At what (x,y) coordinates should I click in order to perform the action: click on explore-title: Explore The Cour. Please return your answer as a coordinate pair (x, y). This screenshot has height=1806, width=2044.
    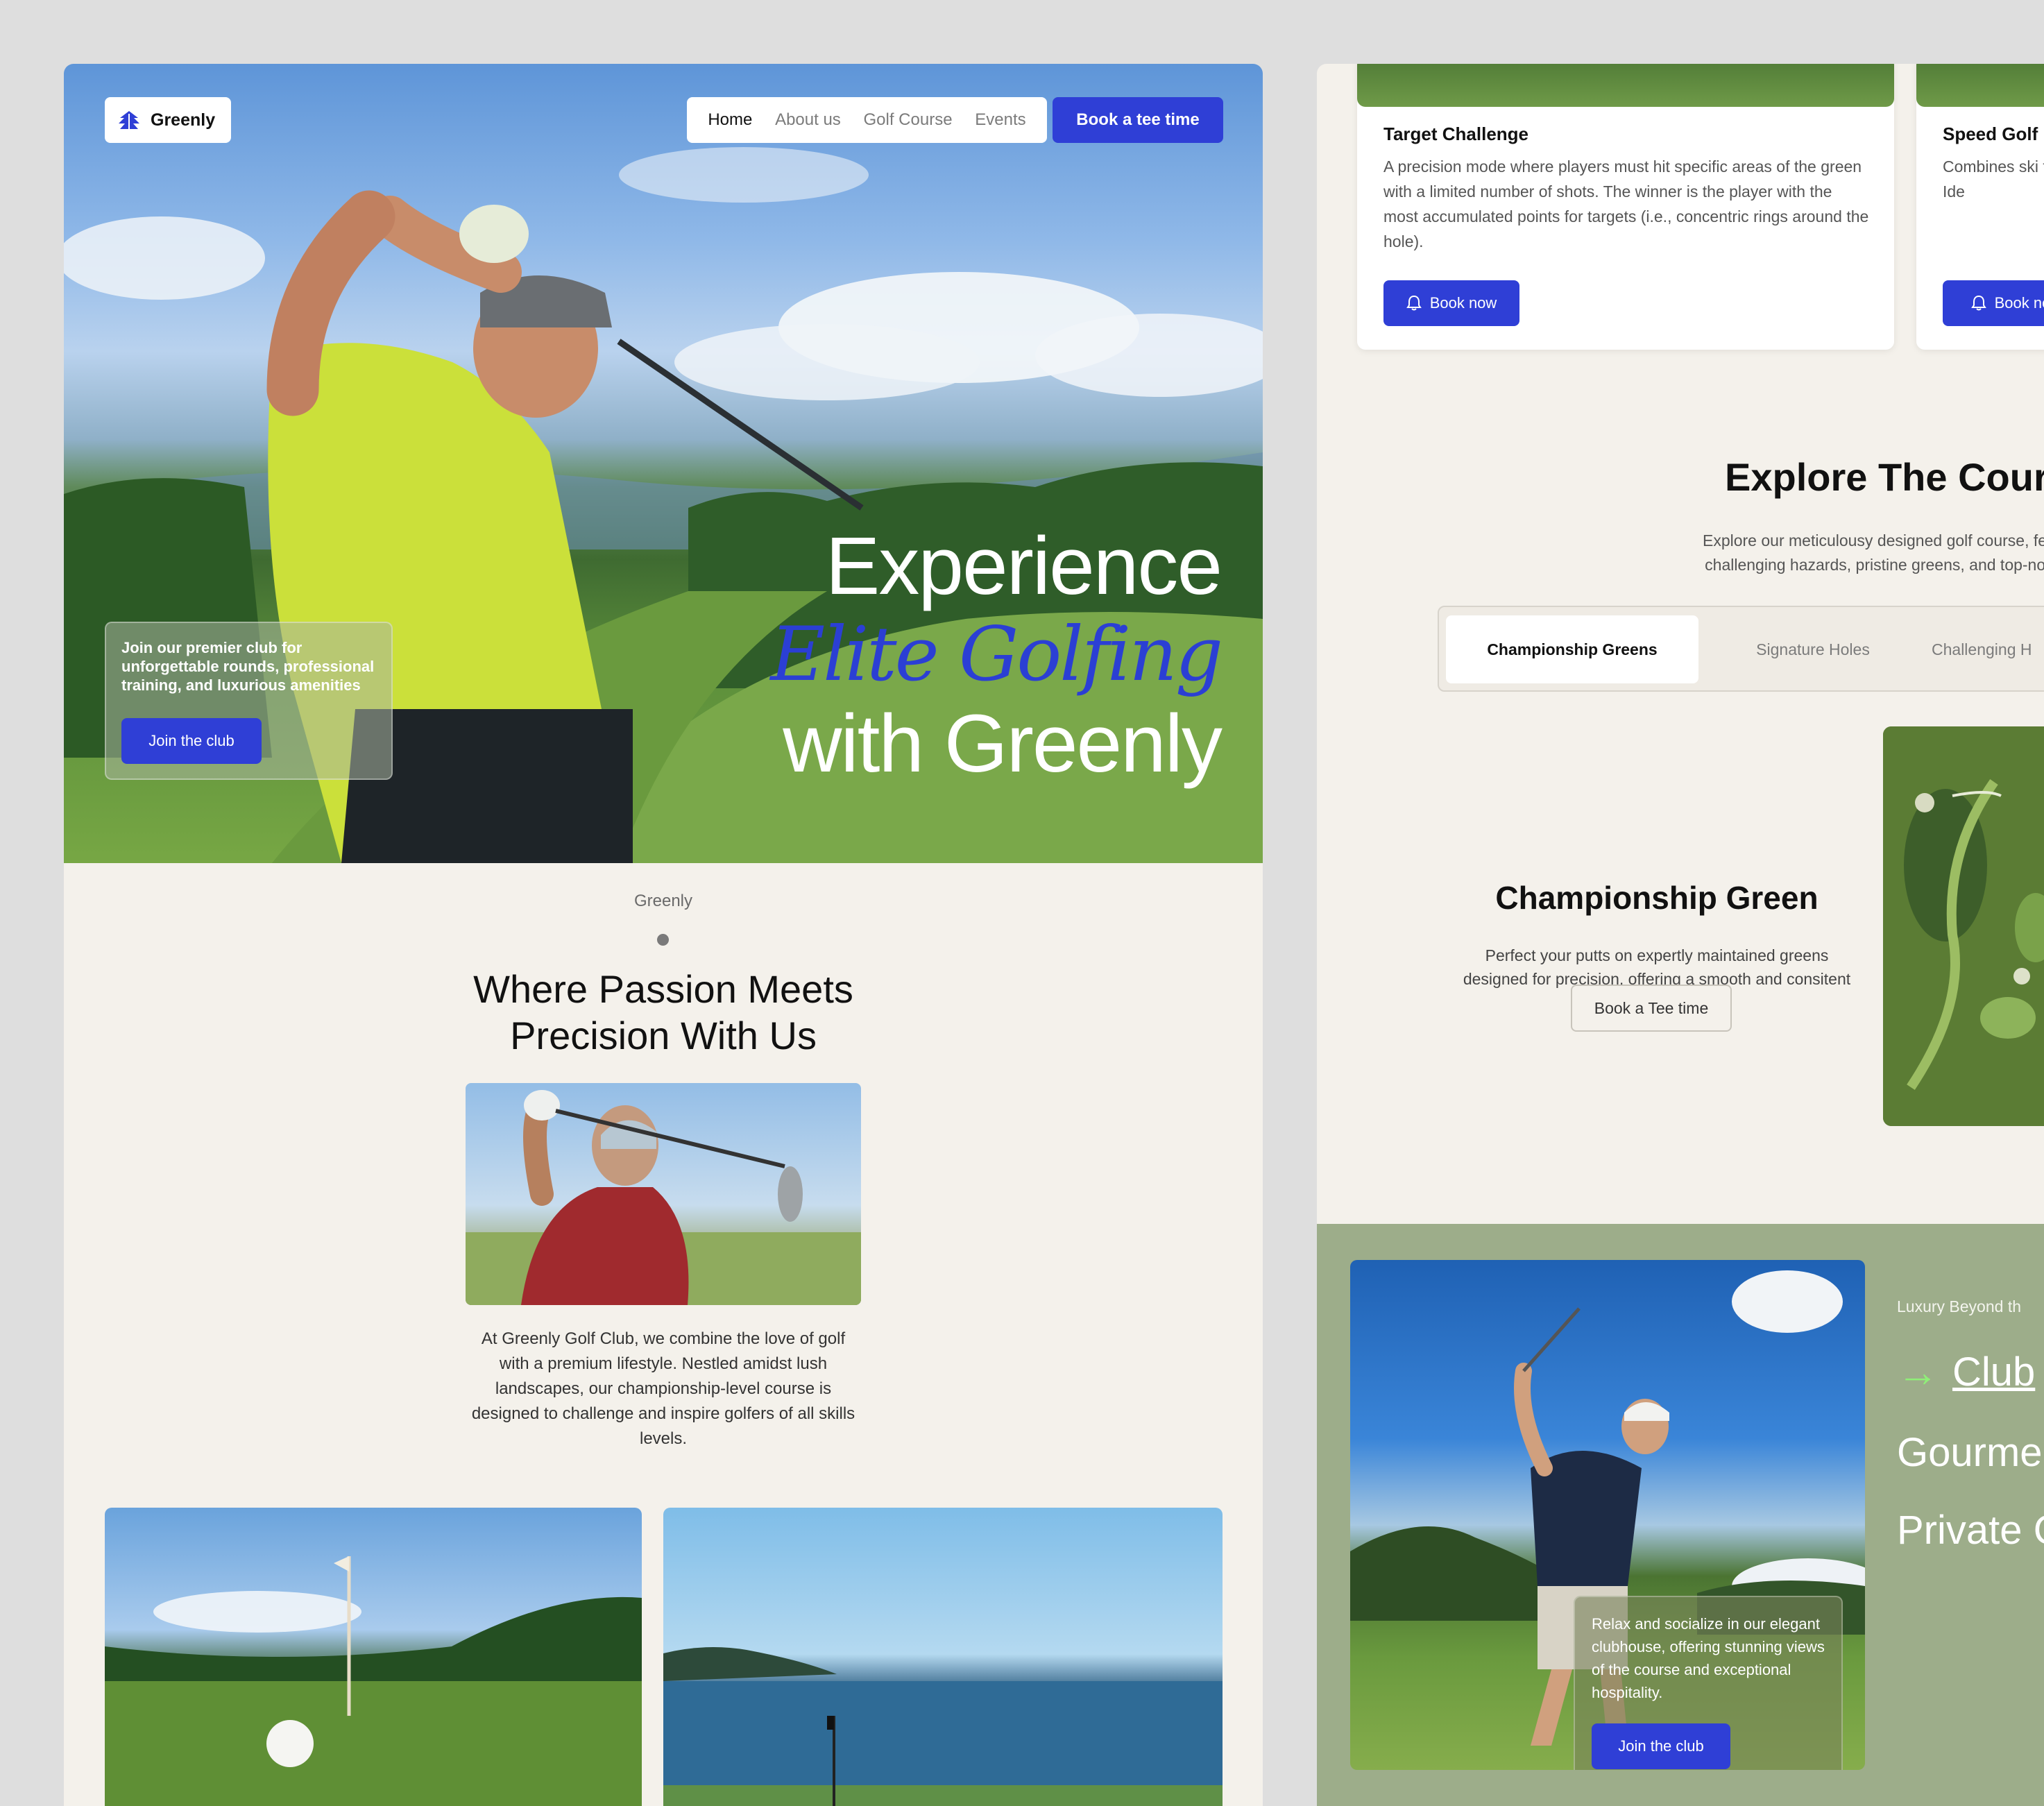
    Looking at the image, I should click on (1884, 477).